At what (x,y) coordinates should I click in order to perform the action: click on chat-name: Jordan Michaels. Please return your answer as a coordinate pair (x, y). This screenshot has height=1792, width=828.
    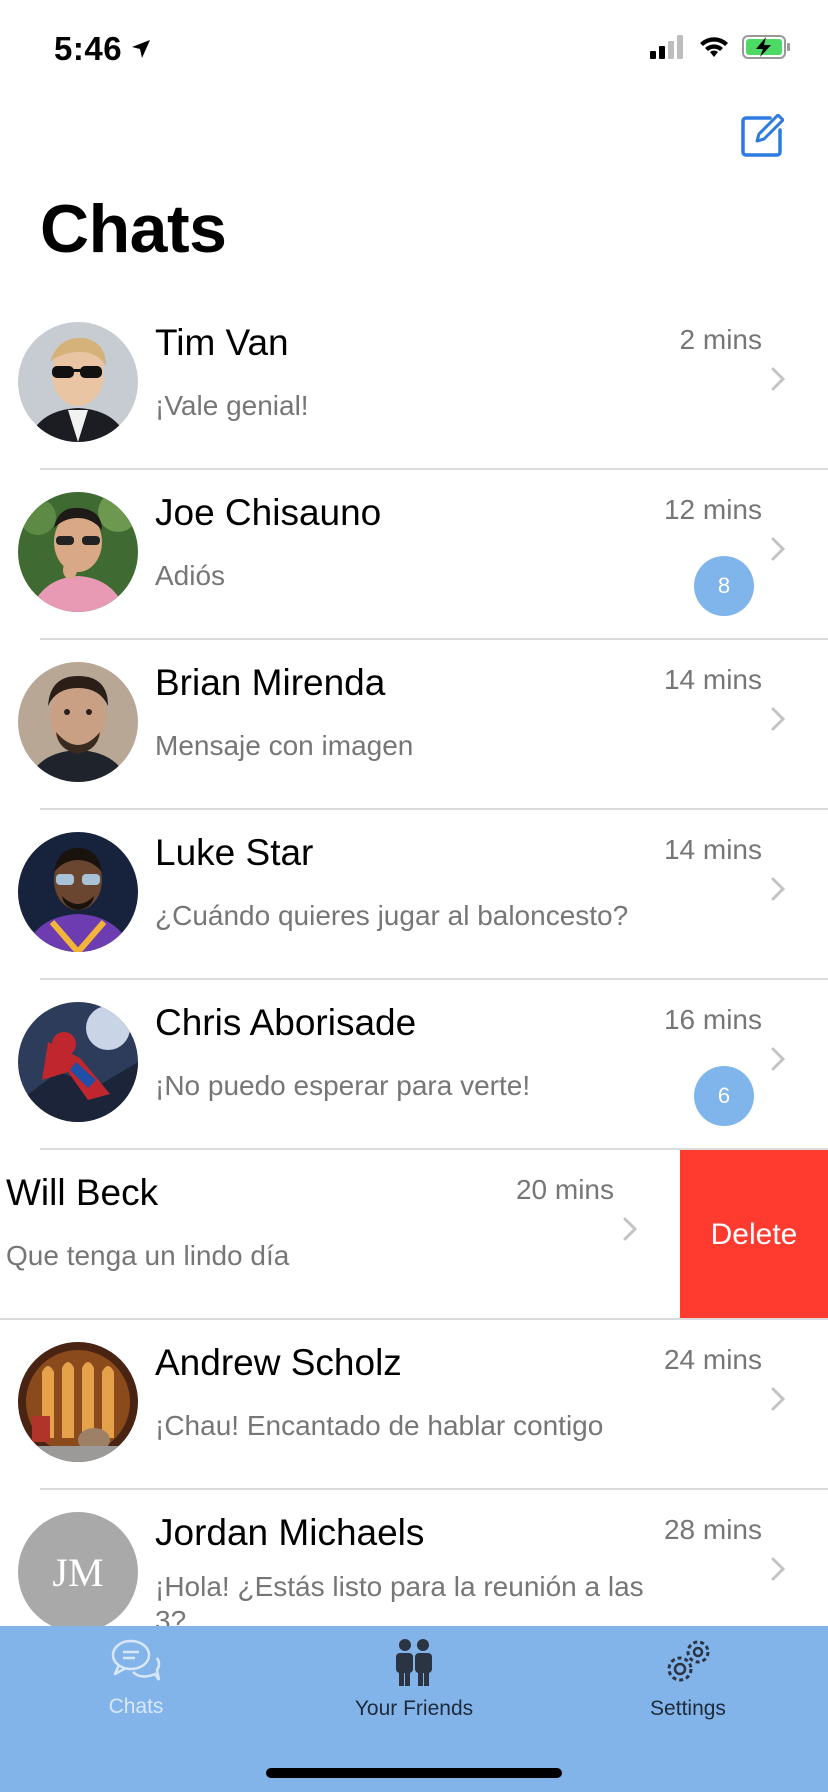
    Looking at the image, I should click on (290, 1532).